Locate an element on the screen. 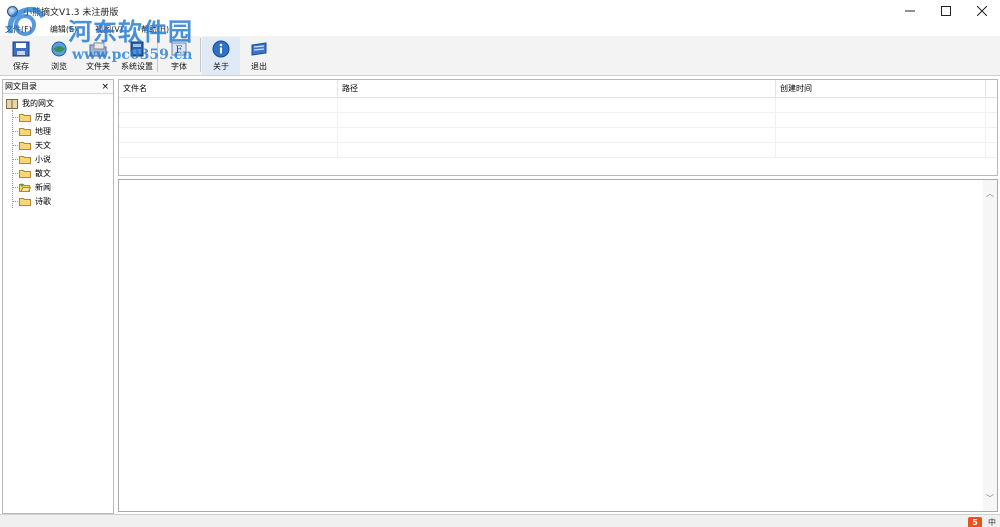 The height and width of the screenshot is (527, 1000). panel-title: 网文目录 is located at coordinates (21, 86).